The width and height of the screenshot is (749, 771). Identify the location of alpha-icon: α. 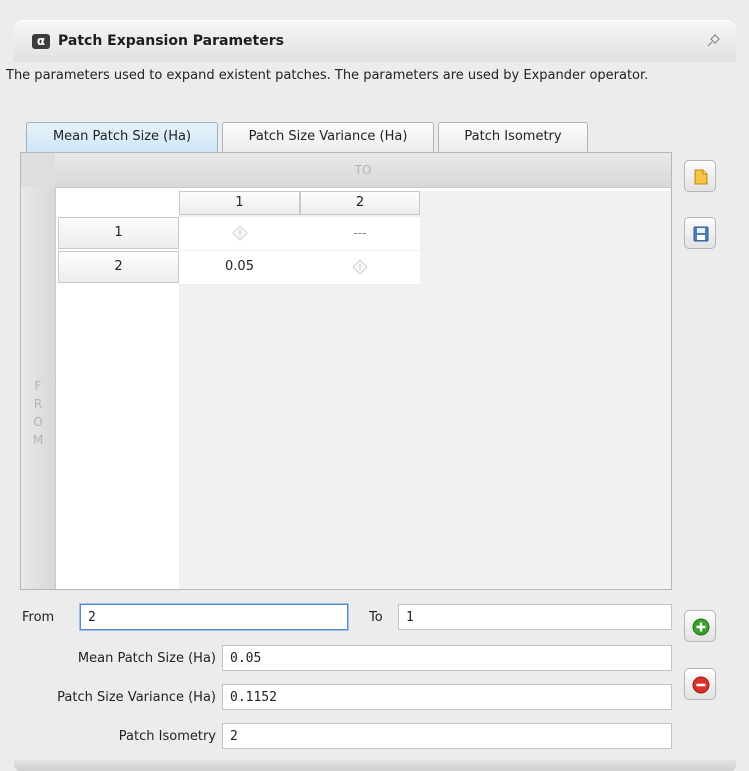
(41, 41).